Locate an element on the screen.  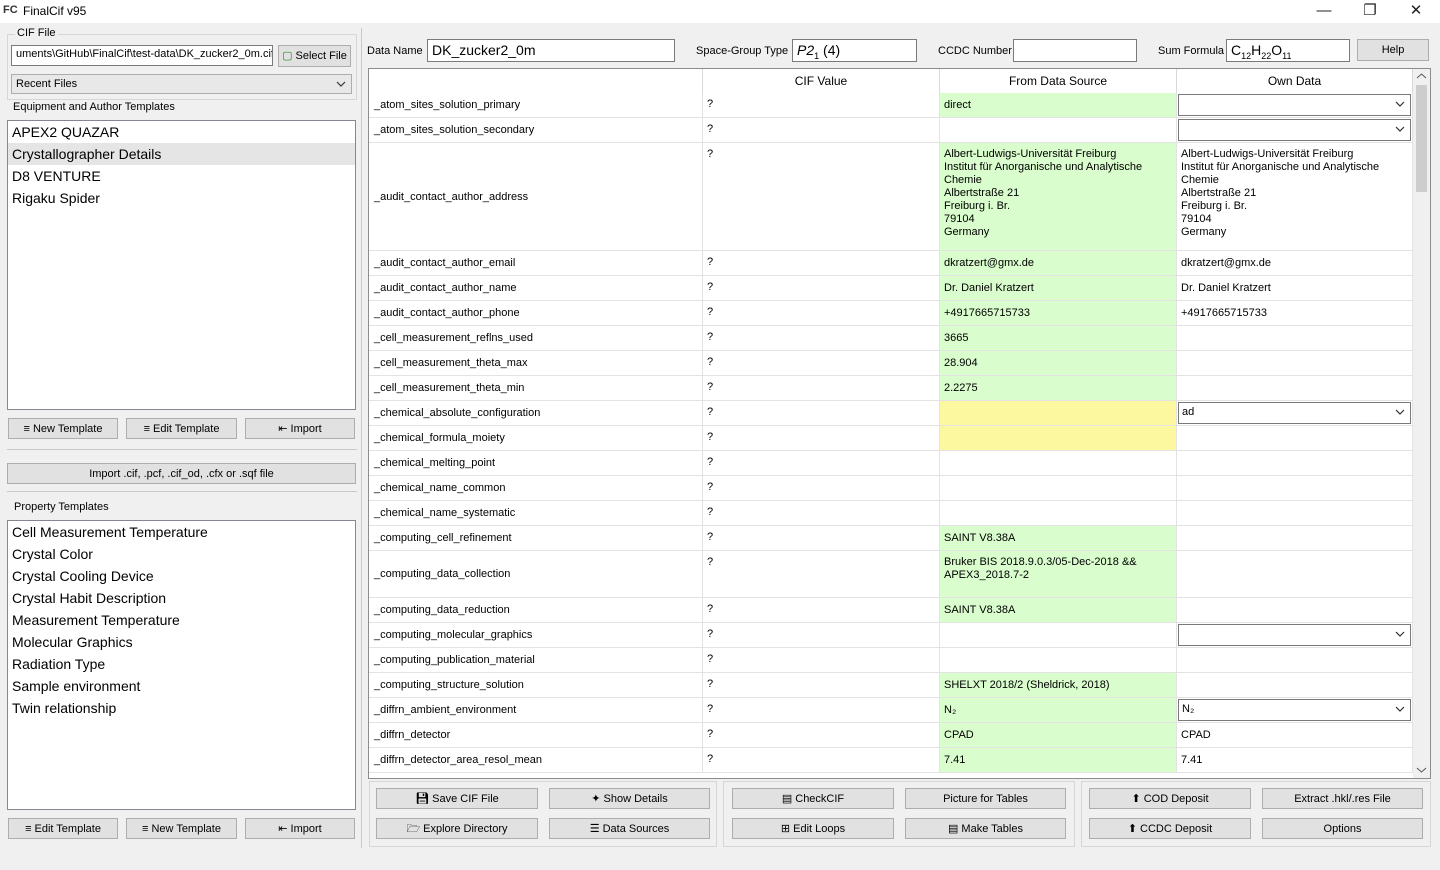
list-item: Twin relationship is located at coordinates (181, 708).